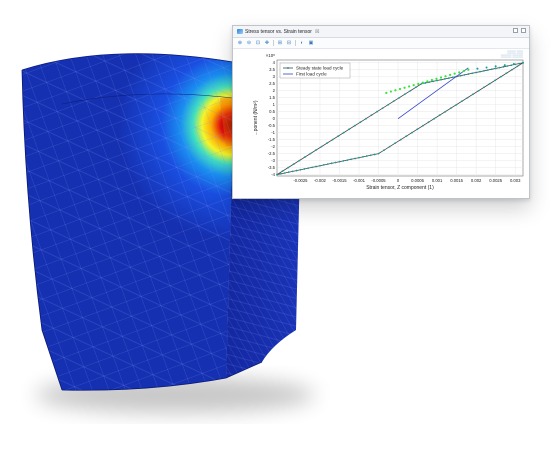  I want to click on axis-icon: ⊟, so click(289, 43).